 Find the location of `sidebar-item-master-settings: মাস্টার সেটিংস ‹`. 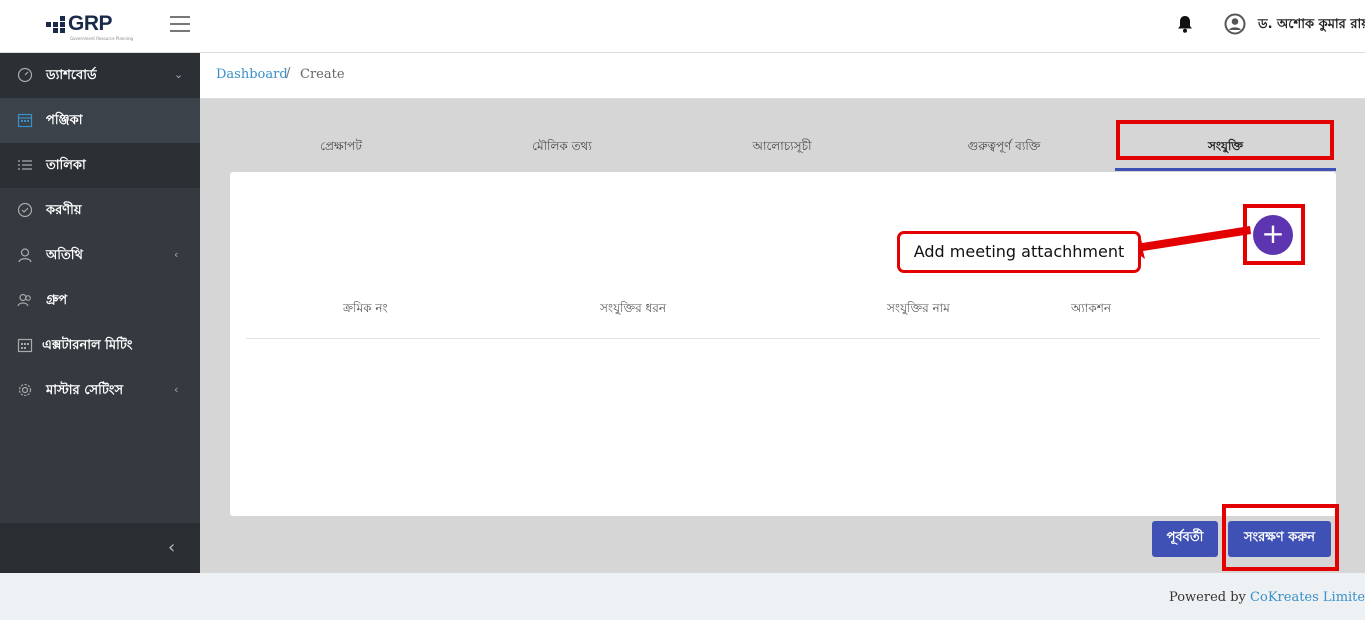

sidebar-item-master-settings: মাস্টার সেটিংস ‹ is located at coordinates (100, 390).